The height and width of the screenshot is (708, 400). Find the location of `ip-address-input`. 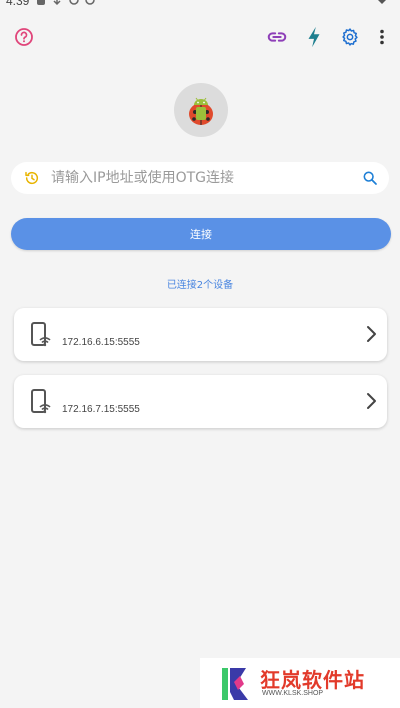

ip-address-input is located at coordinates (201, 178).